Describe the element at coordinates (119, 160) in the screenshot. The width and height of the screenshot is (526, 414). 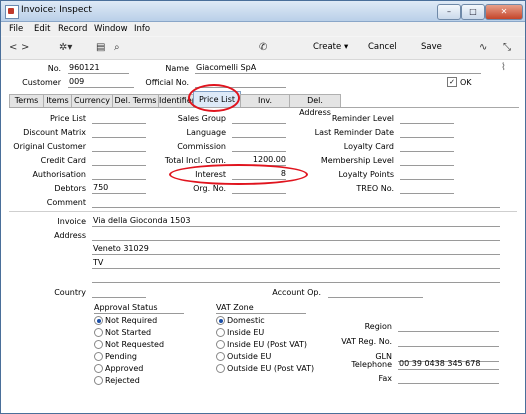
I see `credit-card-field` at that location.